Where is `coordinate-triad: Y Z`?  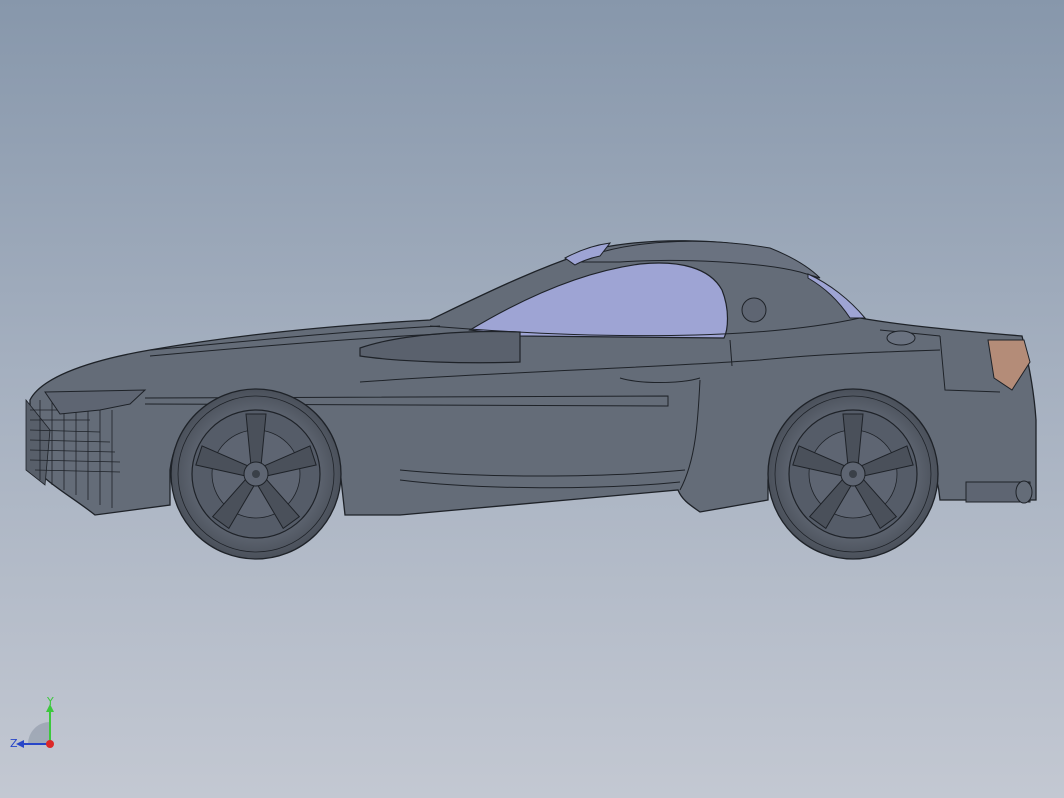
coordinate-triad: Y Z is located at coordinates (36, 726).